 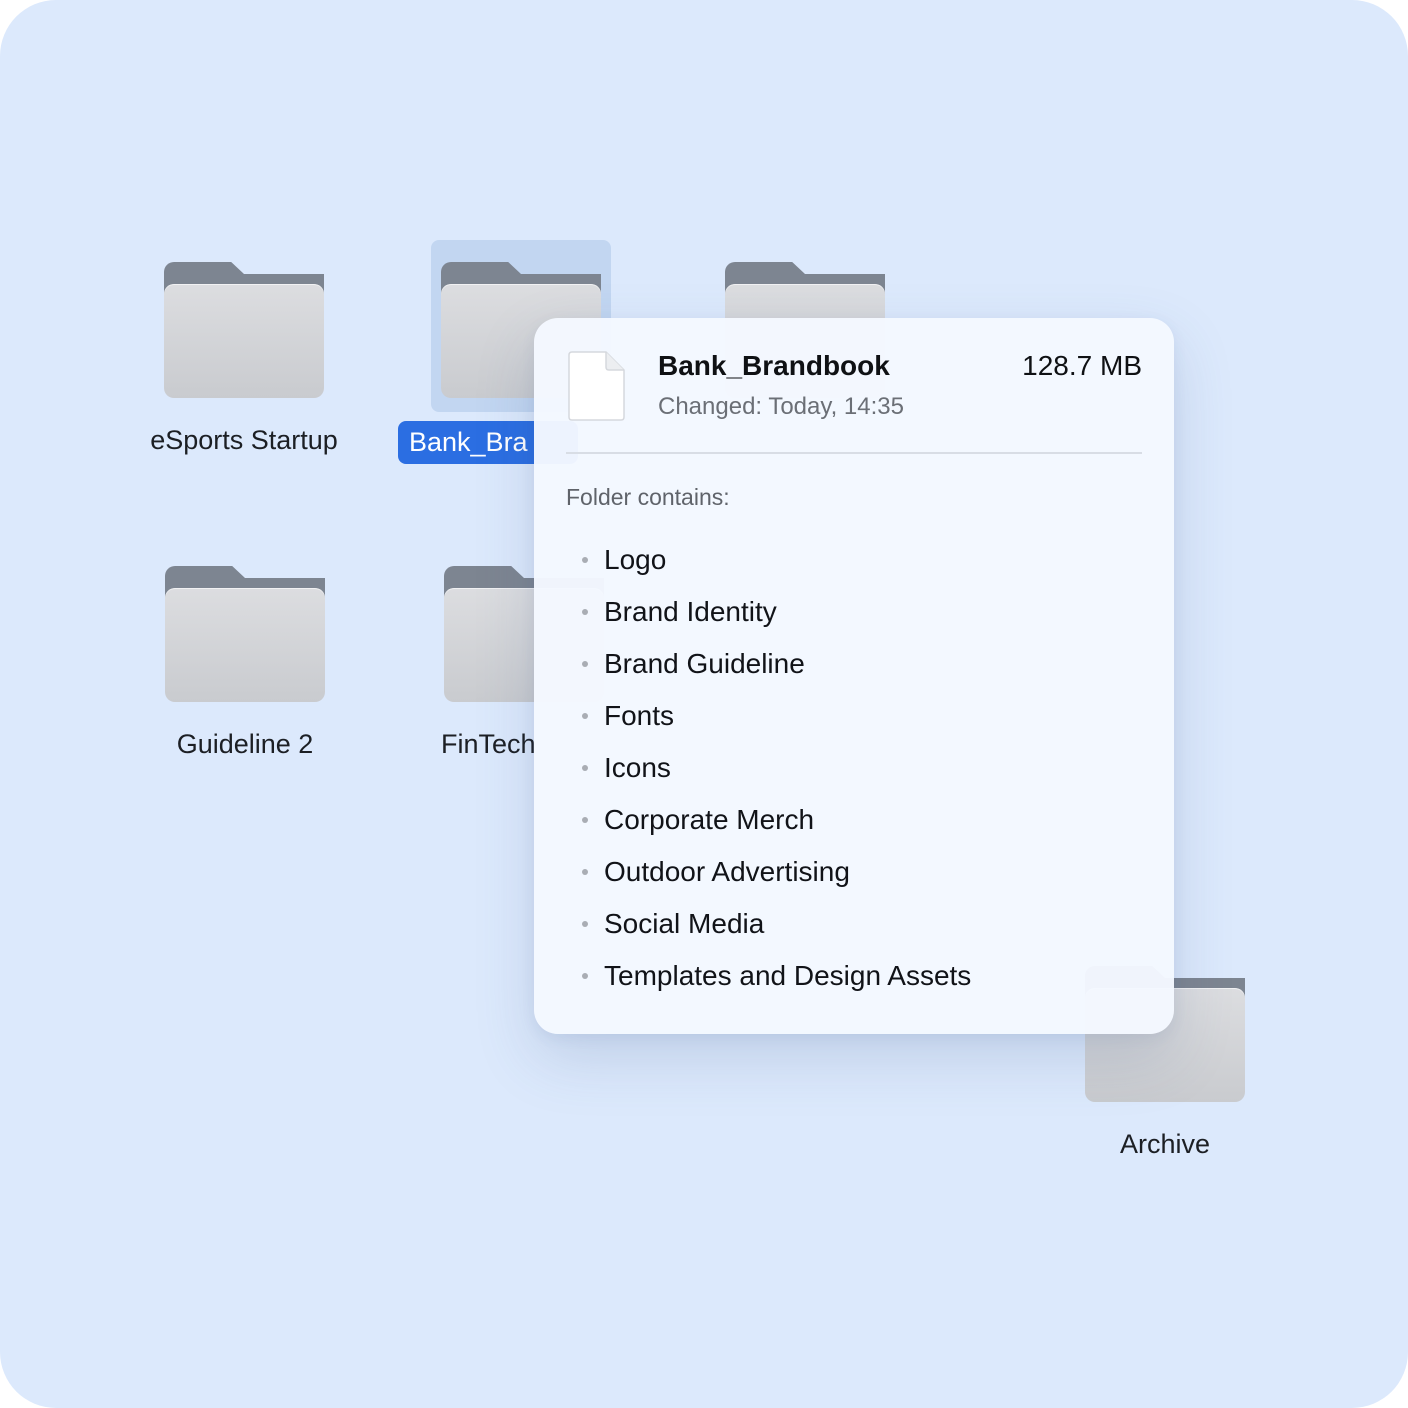 I want to click on folder-label: eSports Startup, so click(x=244, y=440).